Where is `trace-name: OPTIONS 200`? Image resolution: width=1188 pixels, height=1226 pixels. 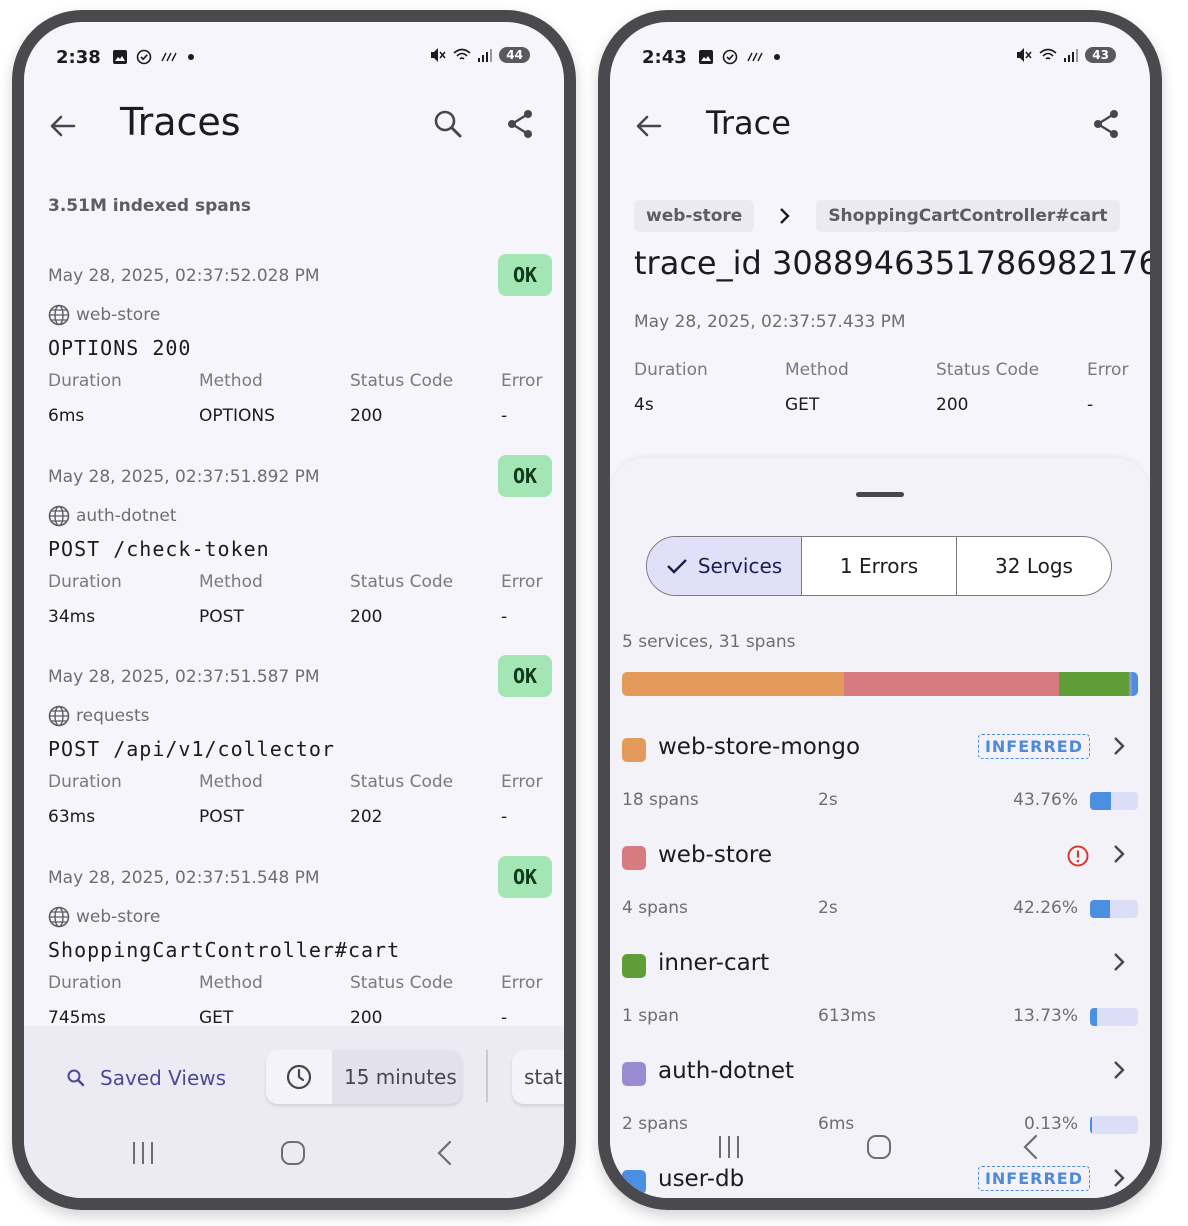 trace-name: OPTIONS 200 is located at coordinates (120, 348).